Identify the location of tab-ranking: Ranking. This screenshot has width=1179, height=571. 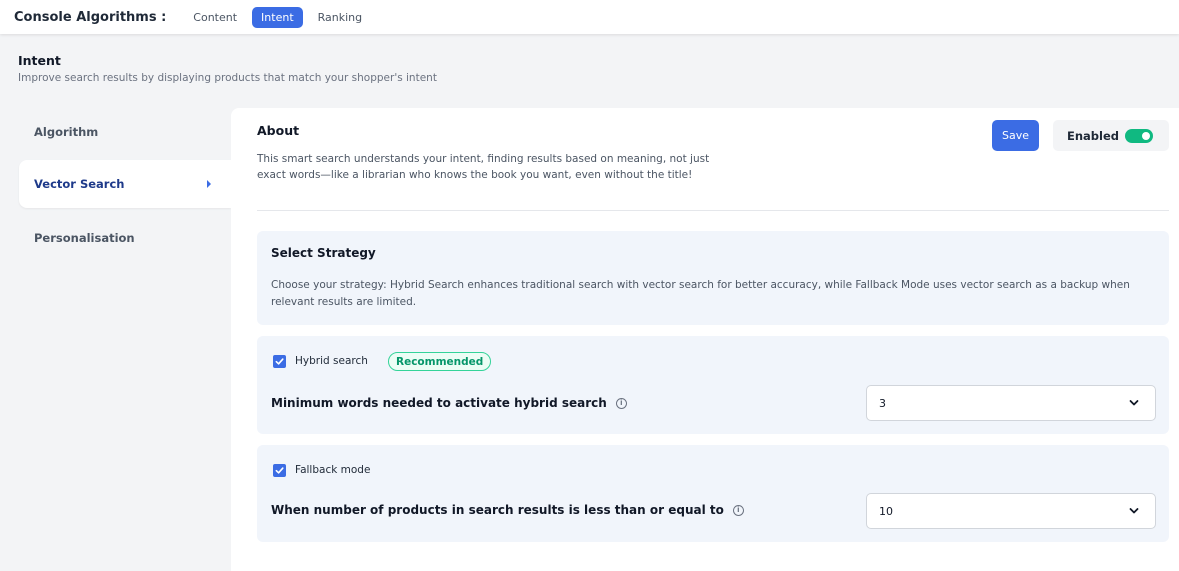
(340, 17).